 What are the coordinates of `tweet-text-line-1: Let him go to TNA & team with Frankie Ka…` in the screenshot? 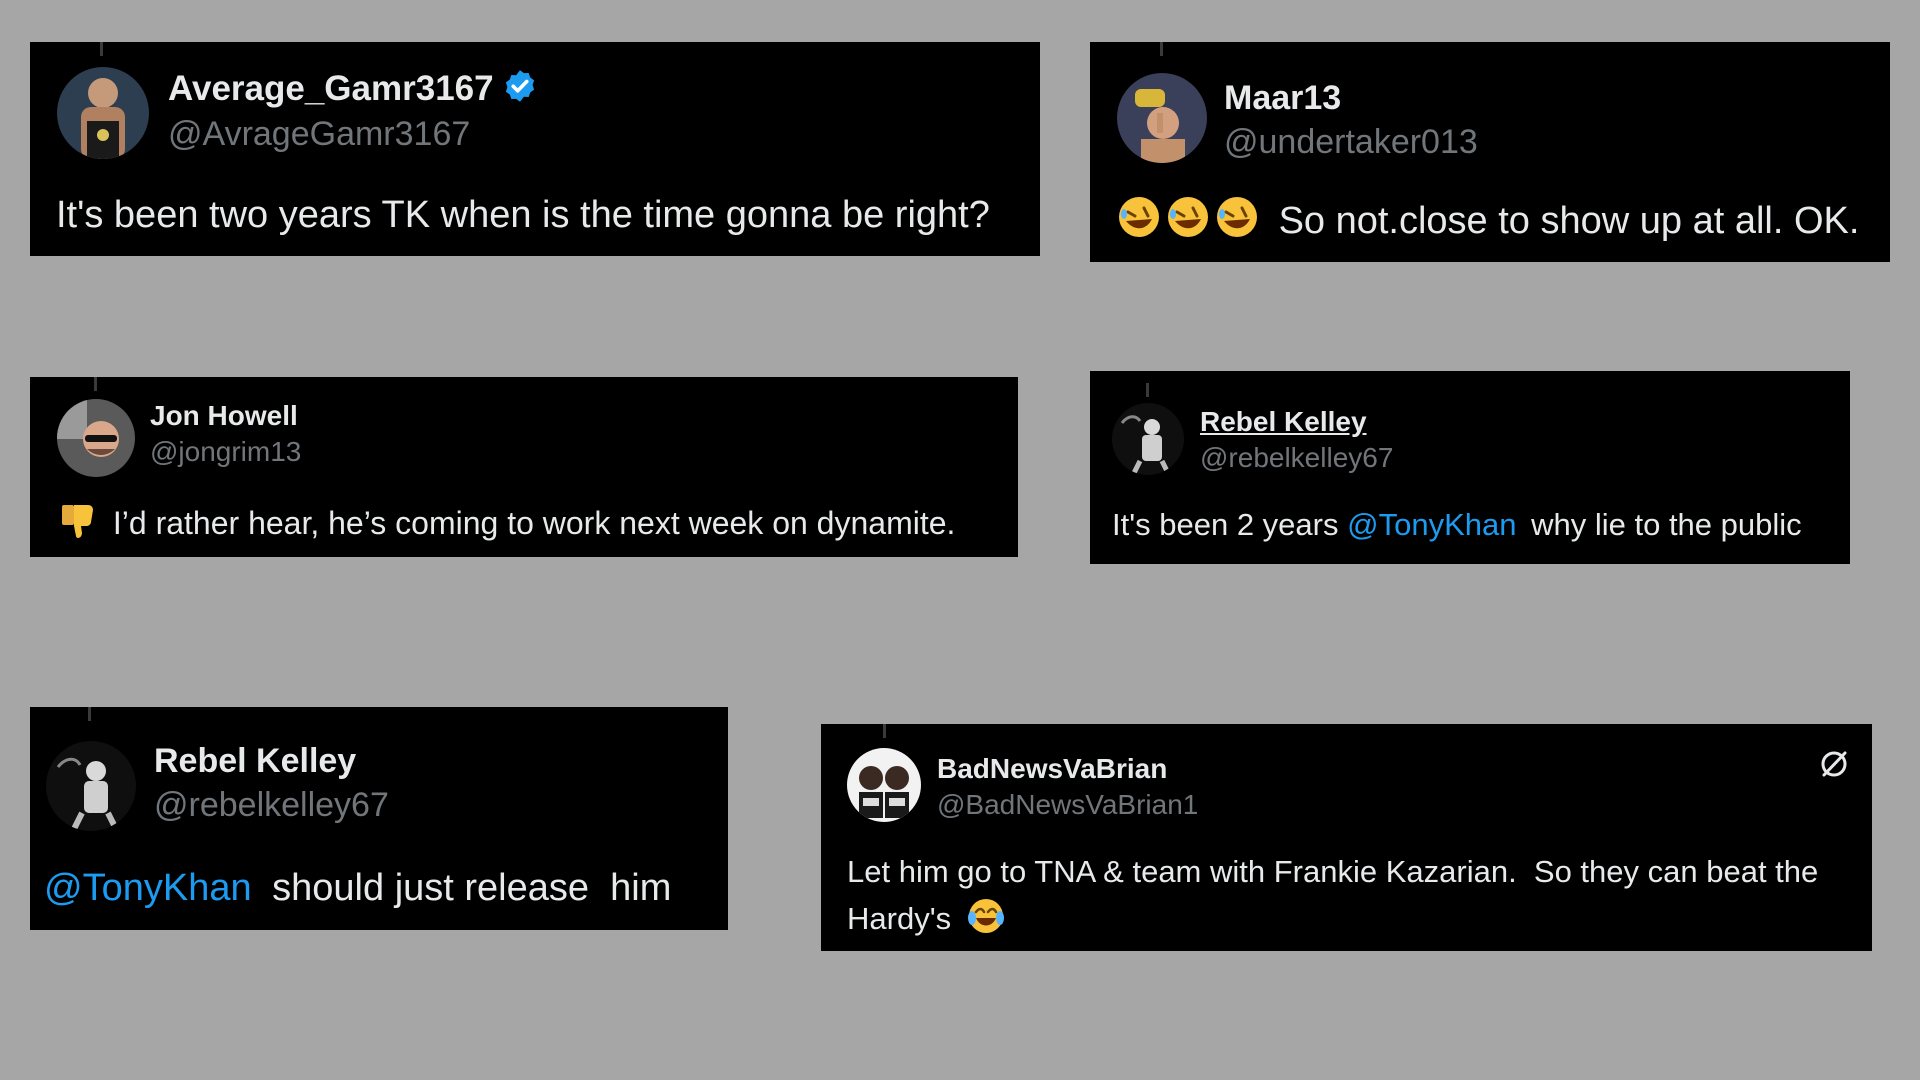 It's located at (1333, 871).